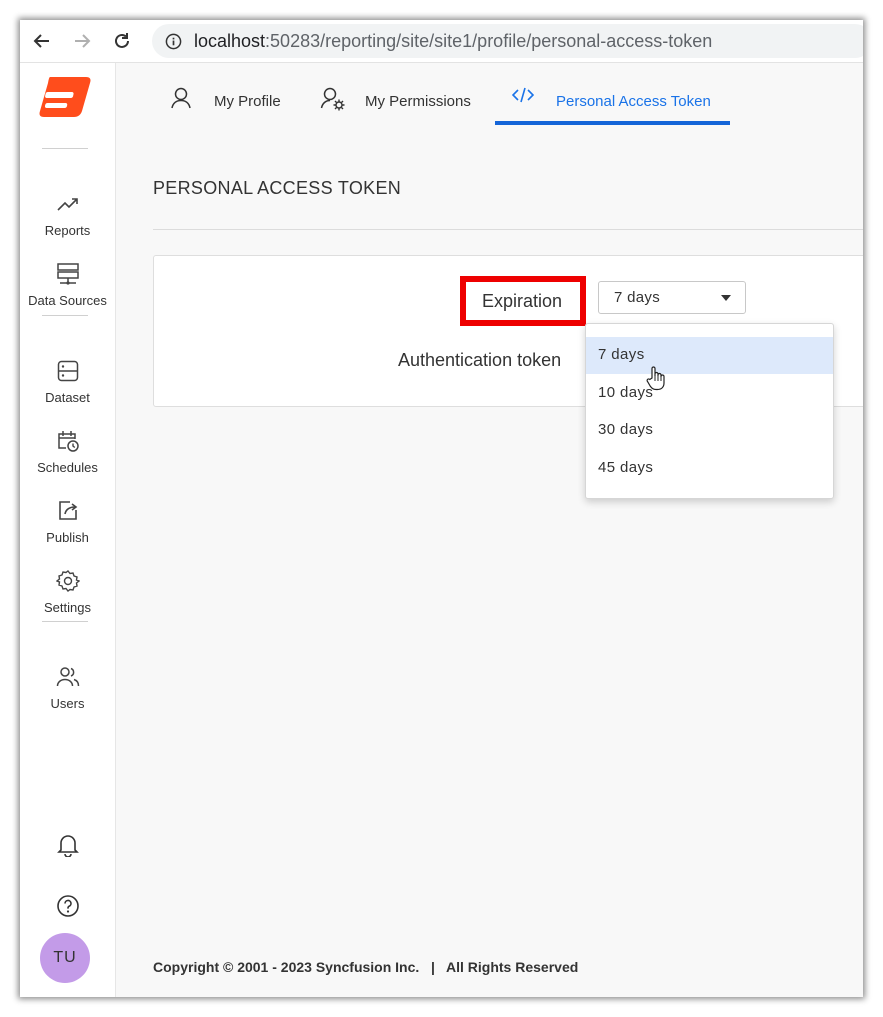 Image resolution: width=883 pixels, height=1017 pixels. What do you see at coordinates (508, 229) in the screenshot?
I see `divider` at bounding box center [508, 229].